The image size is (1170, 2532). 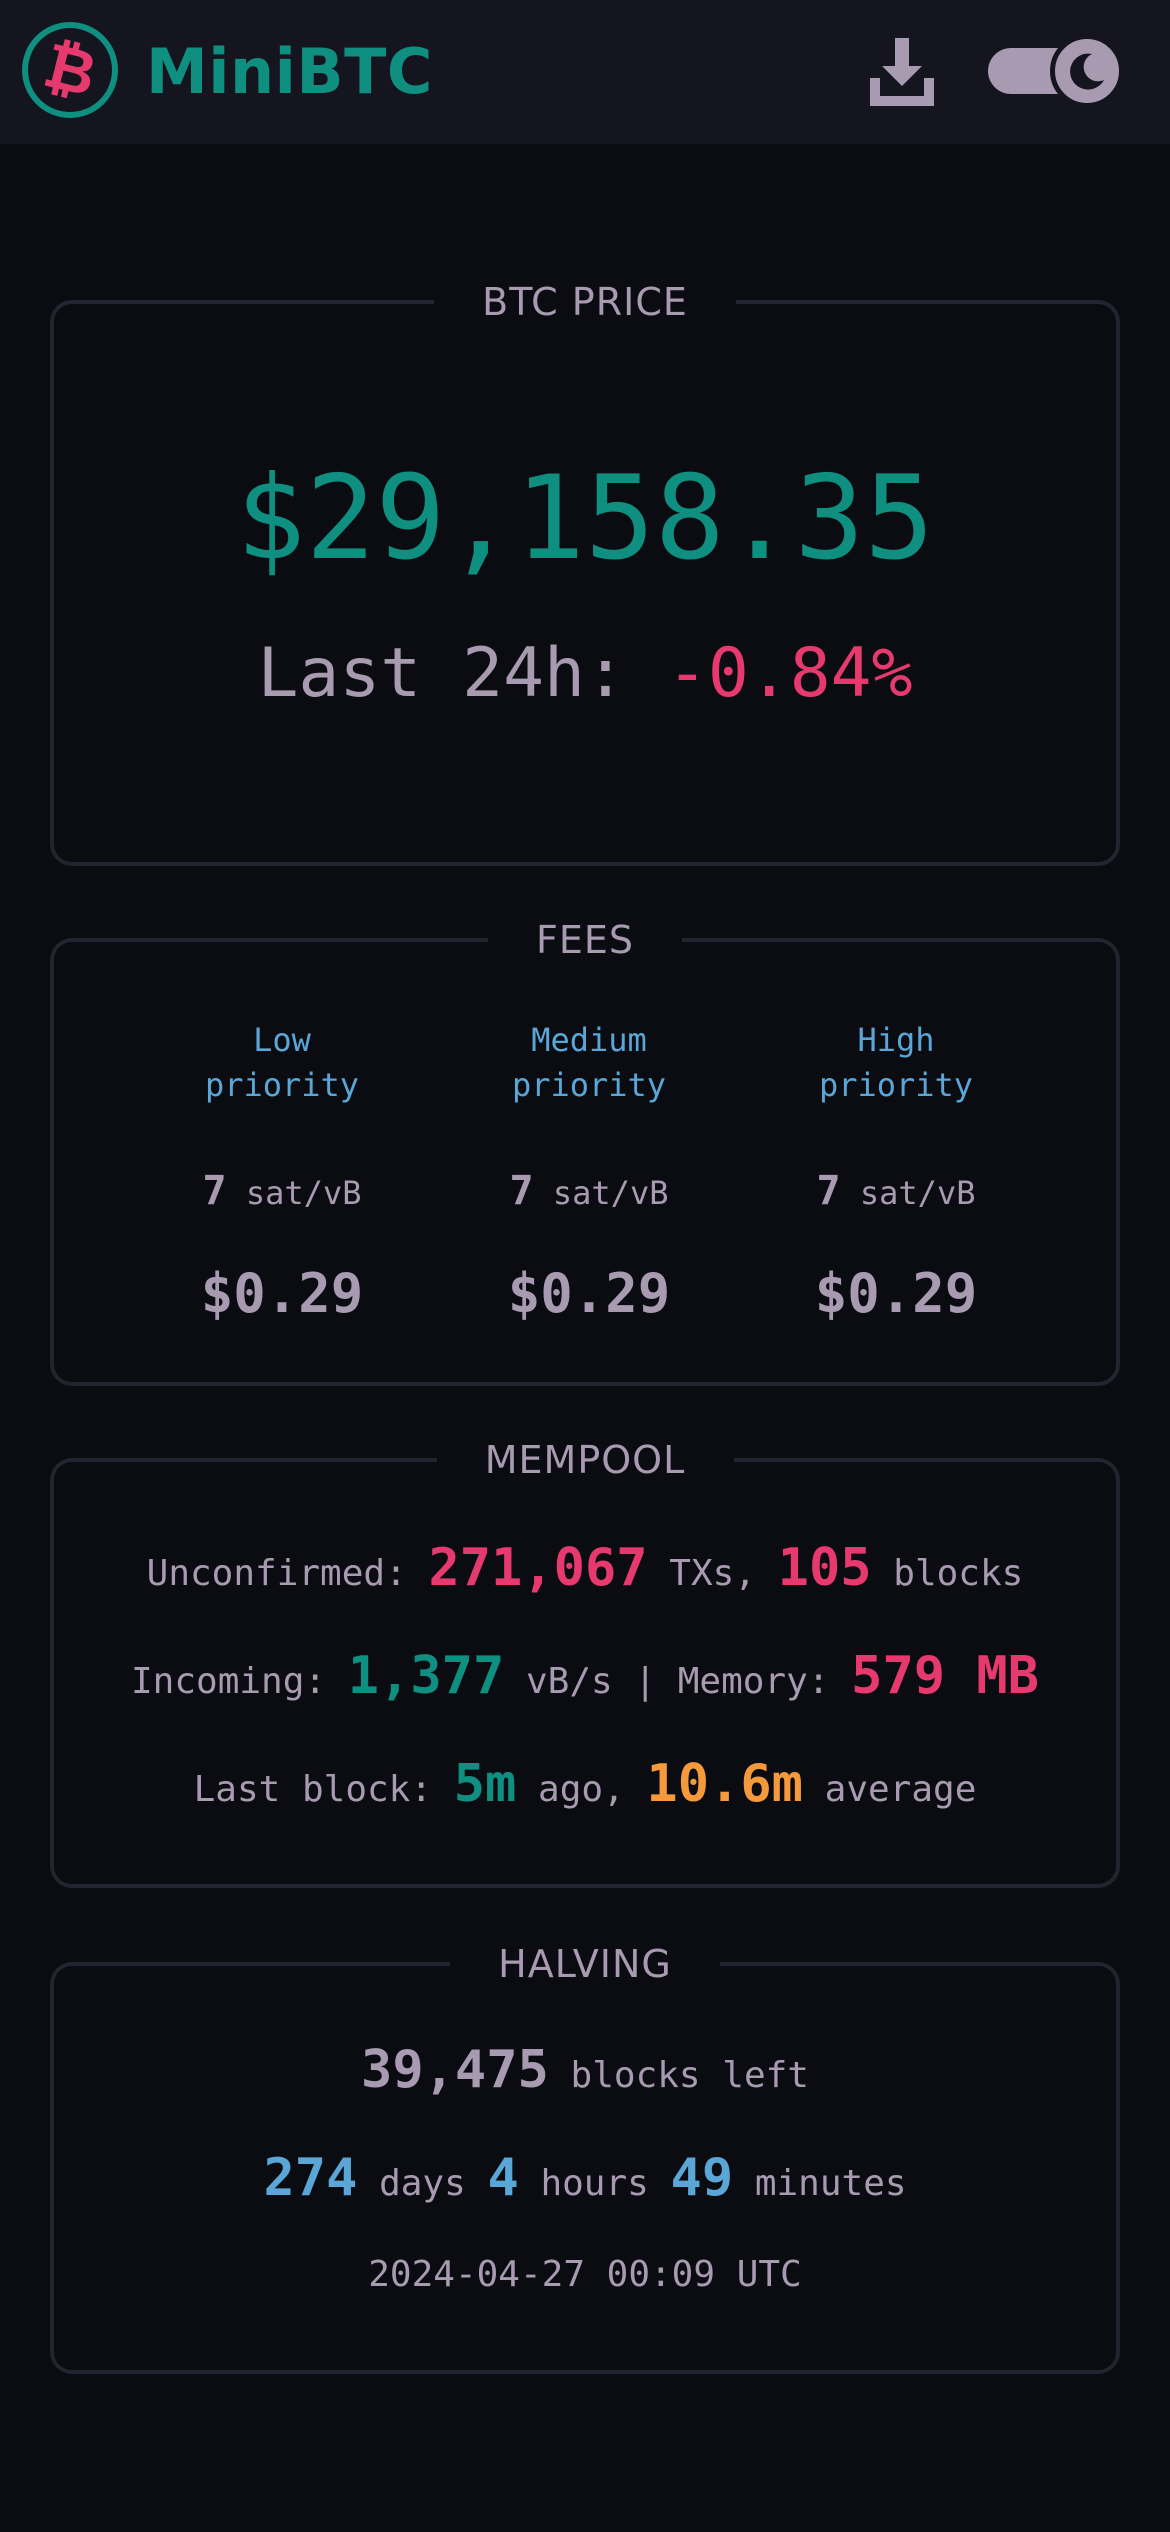 What do you see at coordinates (455, 2070) in the screenshot?
I see `blocks-left-value: 39,475` at bounding box center [455, 2070].